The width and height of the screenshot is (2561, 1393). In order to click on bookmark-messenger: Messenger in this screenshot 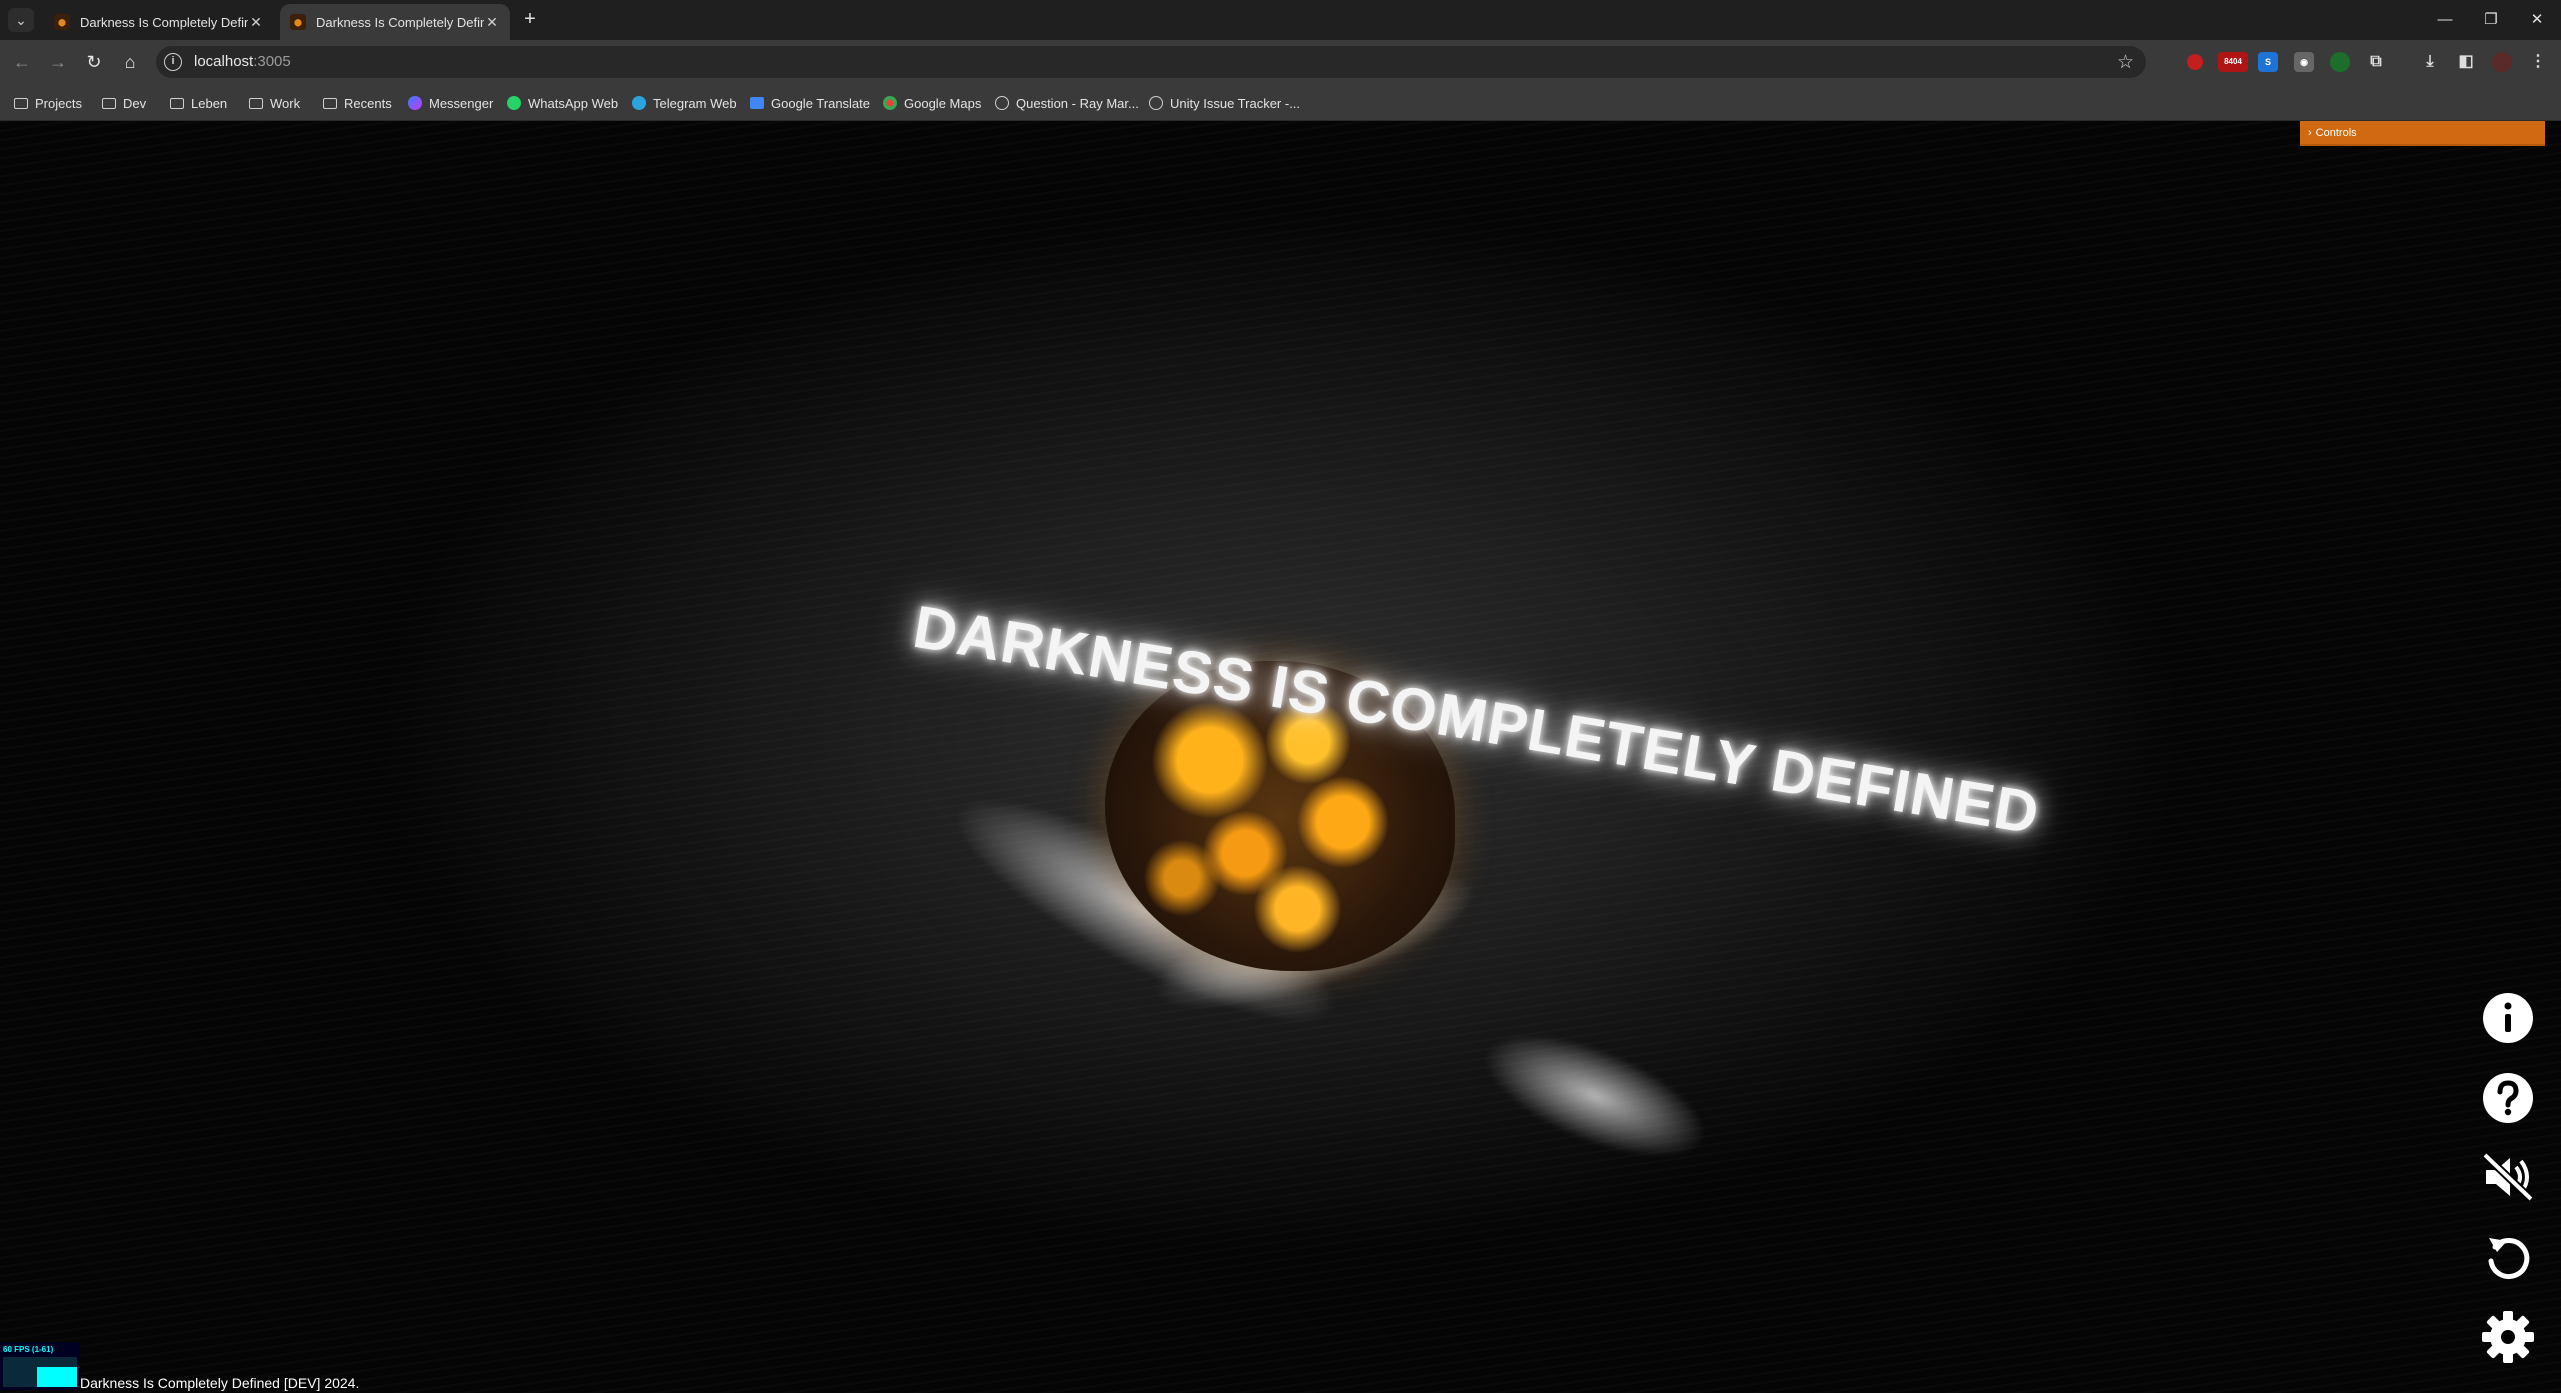, I will do `click(450, 103)`.